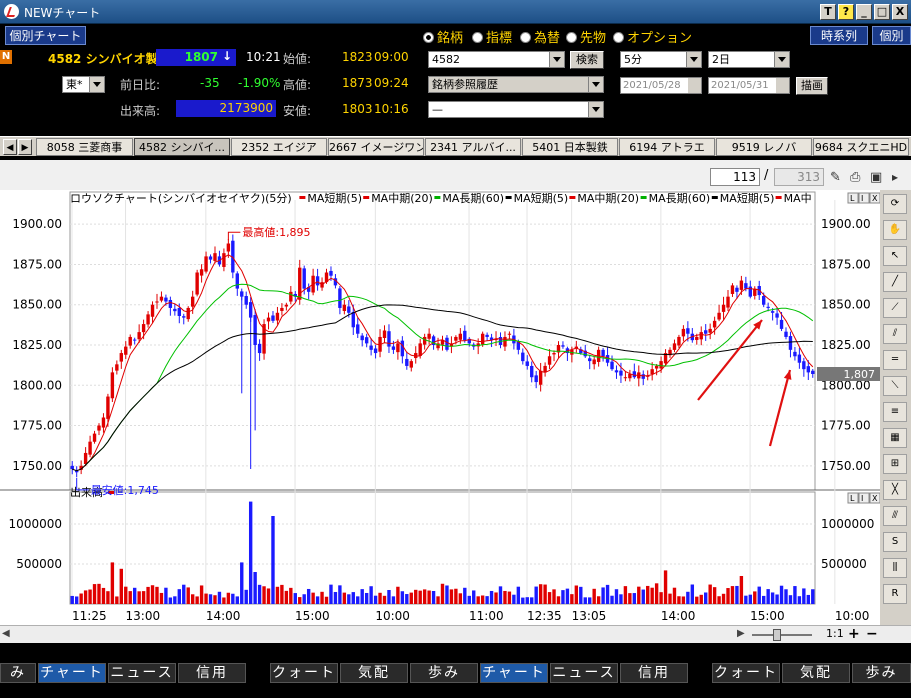 The height and width of the screenshot is (698, 911). Describe the element at coordinates (391, 109) in the screenshot. I see `low-time: 10:16` at that location.